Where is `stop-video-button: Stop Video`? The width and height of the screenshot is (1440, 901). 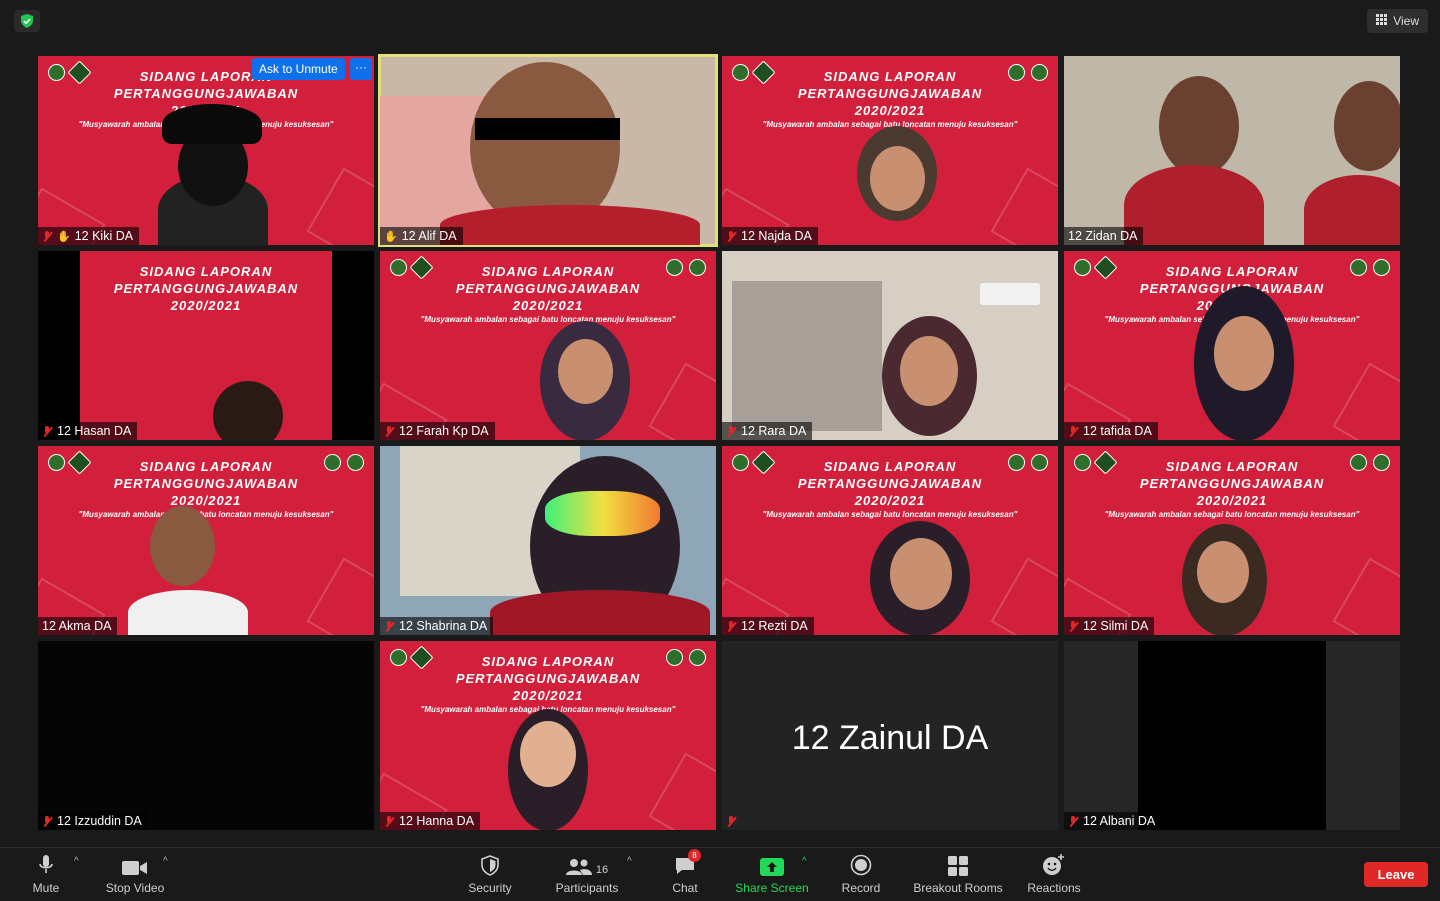
stop-video-button: Stop Video is located at coordinates (135, 874).